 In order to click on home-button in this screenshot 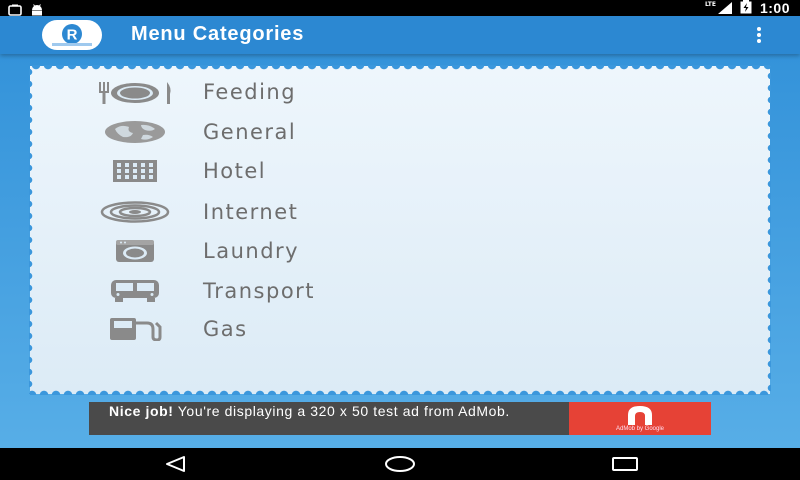, I will do `click(400, 464)`.